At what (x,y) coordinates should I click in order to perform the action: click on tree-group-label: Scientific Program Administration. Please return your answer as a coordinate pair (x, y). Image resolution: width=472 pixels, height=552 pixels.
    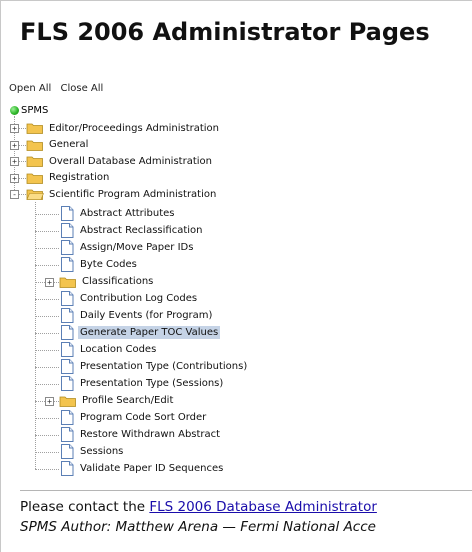
    Looking at the image, I should click on (133, 194).